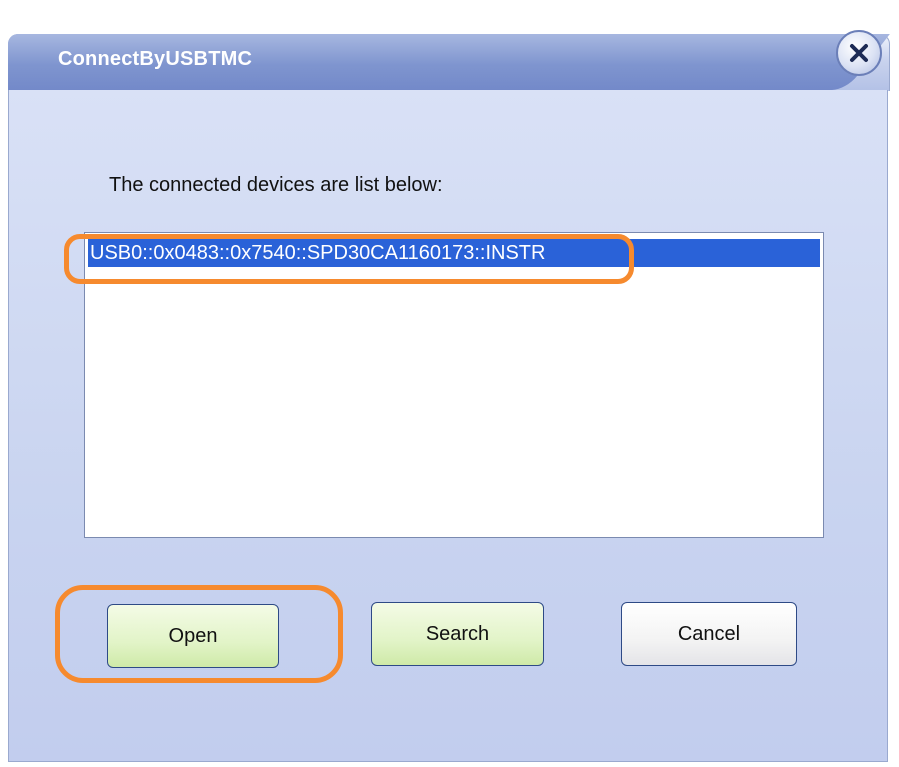 The height and width of the screenshot is (767, 899). I want to click on search-button: Search, so click(457, 634).